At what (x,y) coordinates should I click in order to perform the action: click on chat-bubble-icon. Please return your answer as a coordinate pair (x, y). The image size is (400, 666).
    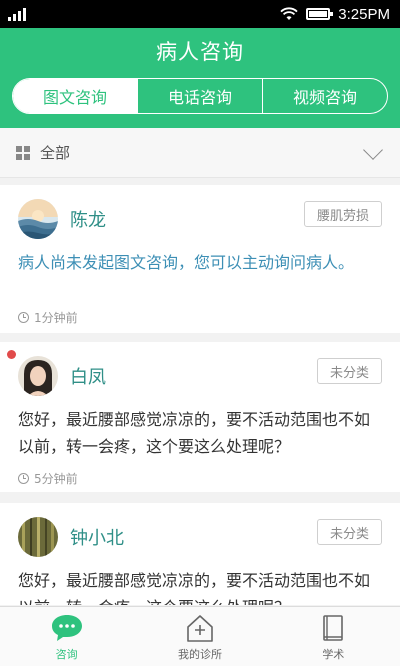
    Looking at the image, I should click on (67, 628).